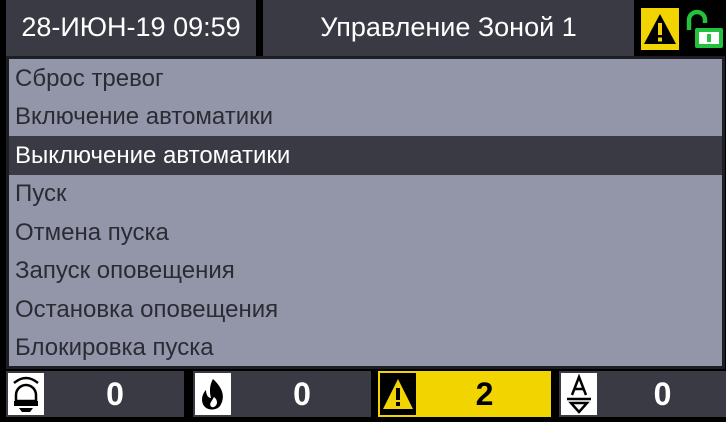 This screenshot has width=726, height=422. Describe the element at coordinates (642, 394) in the screenshot. I see `automatic-mode-counter: 0` at that location.